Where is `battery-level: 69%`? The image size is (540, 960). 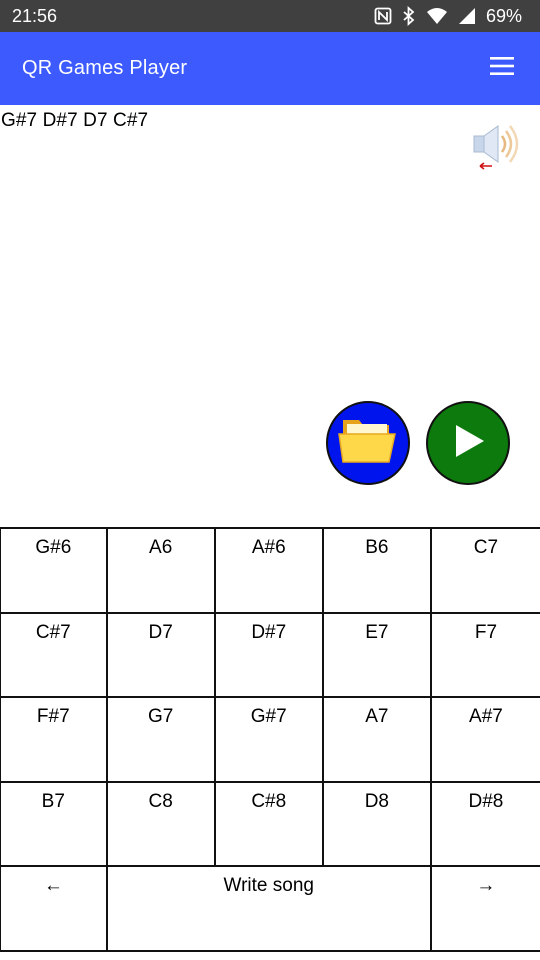
battery-level: 69% is located at coordinates (503, 15).